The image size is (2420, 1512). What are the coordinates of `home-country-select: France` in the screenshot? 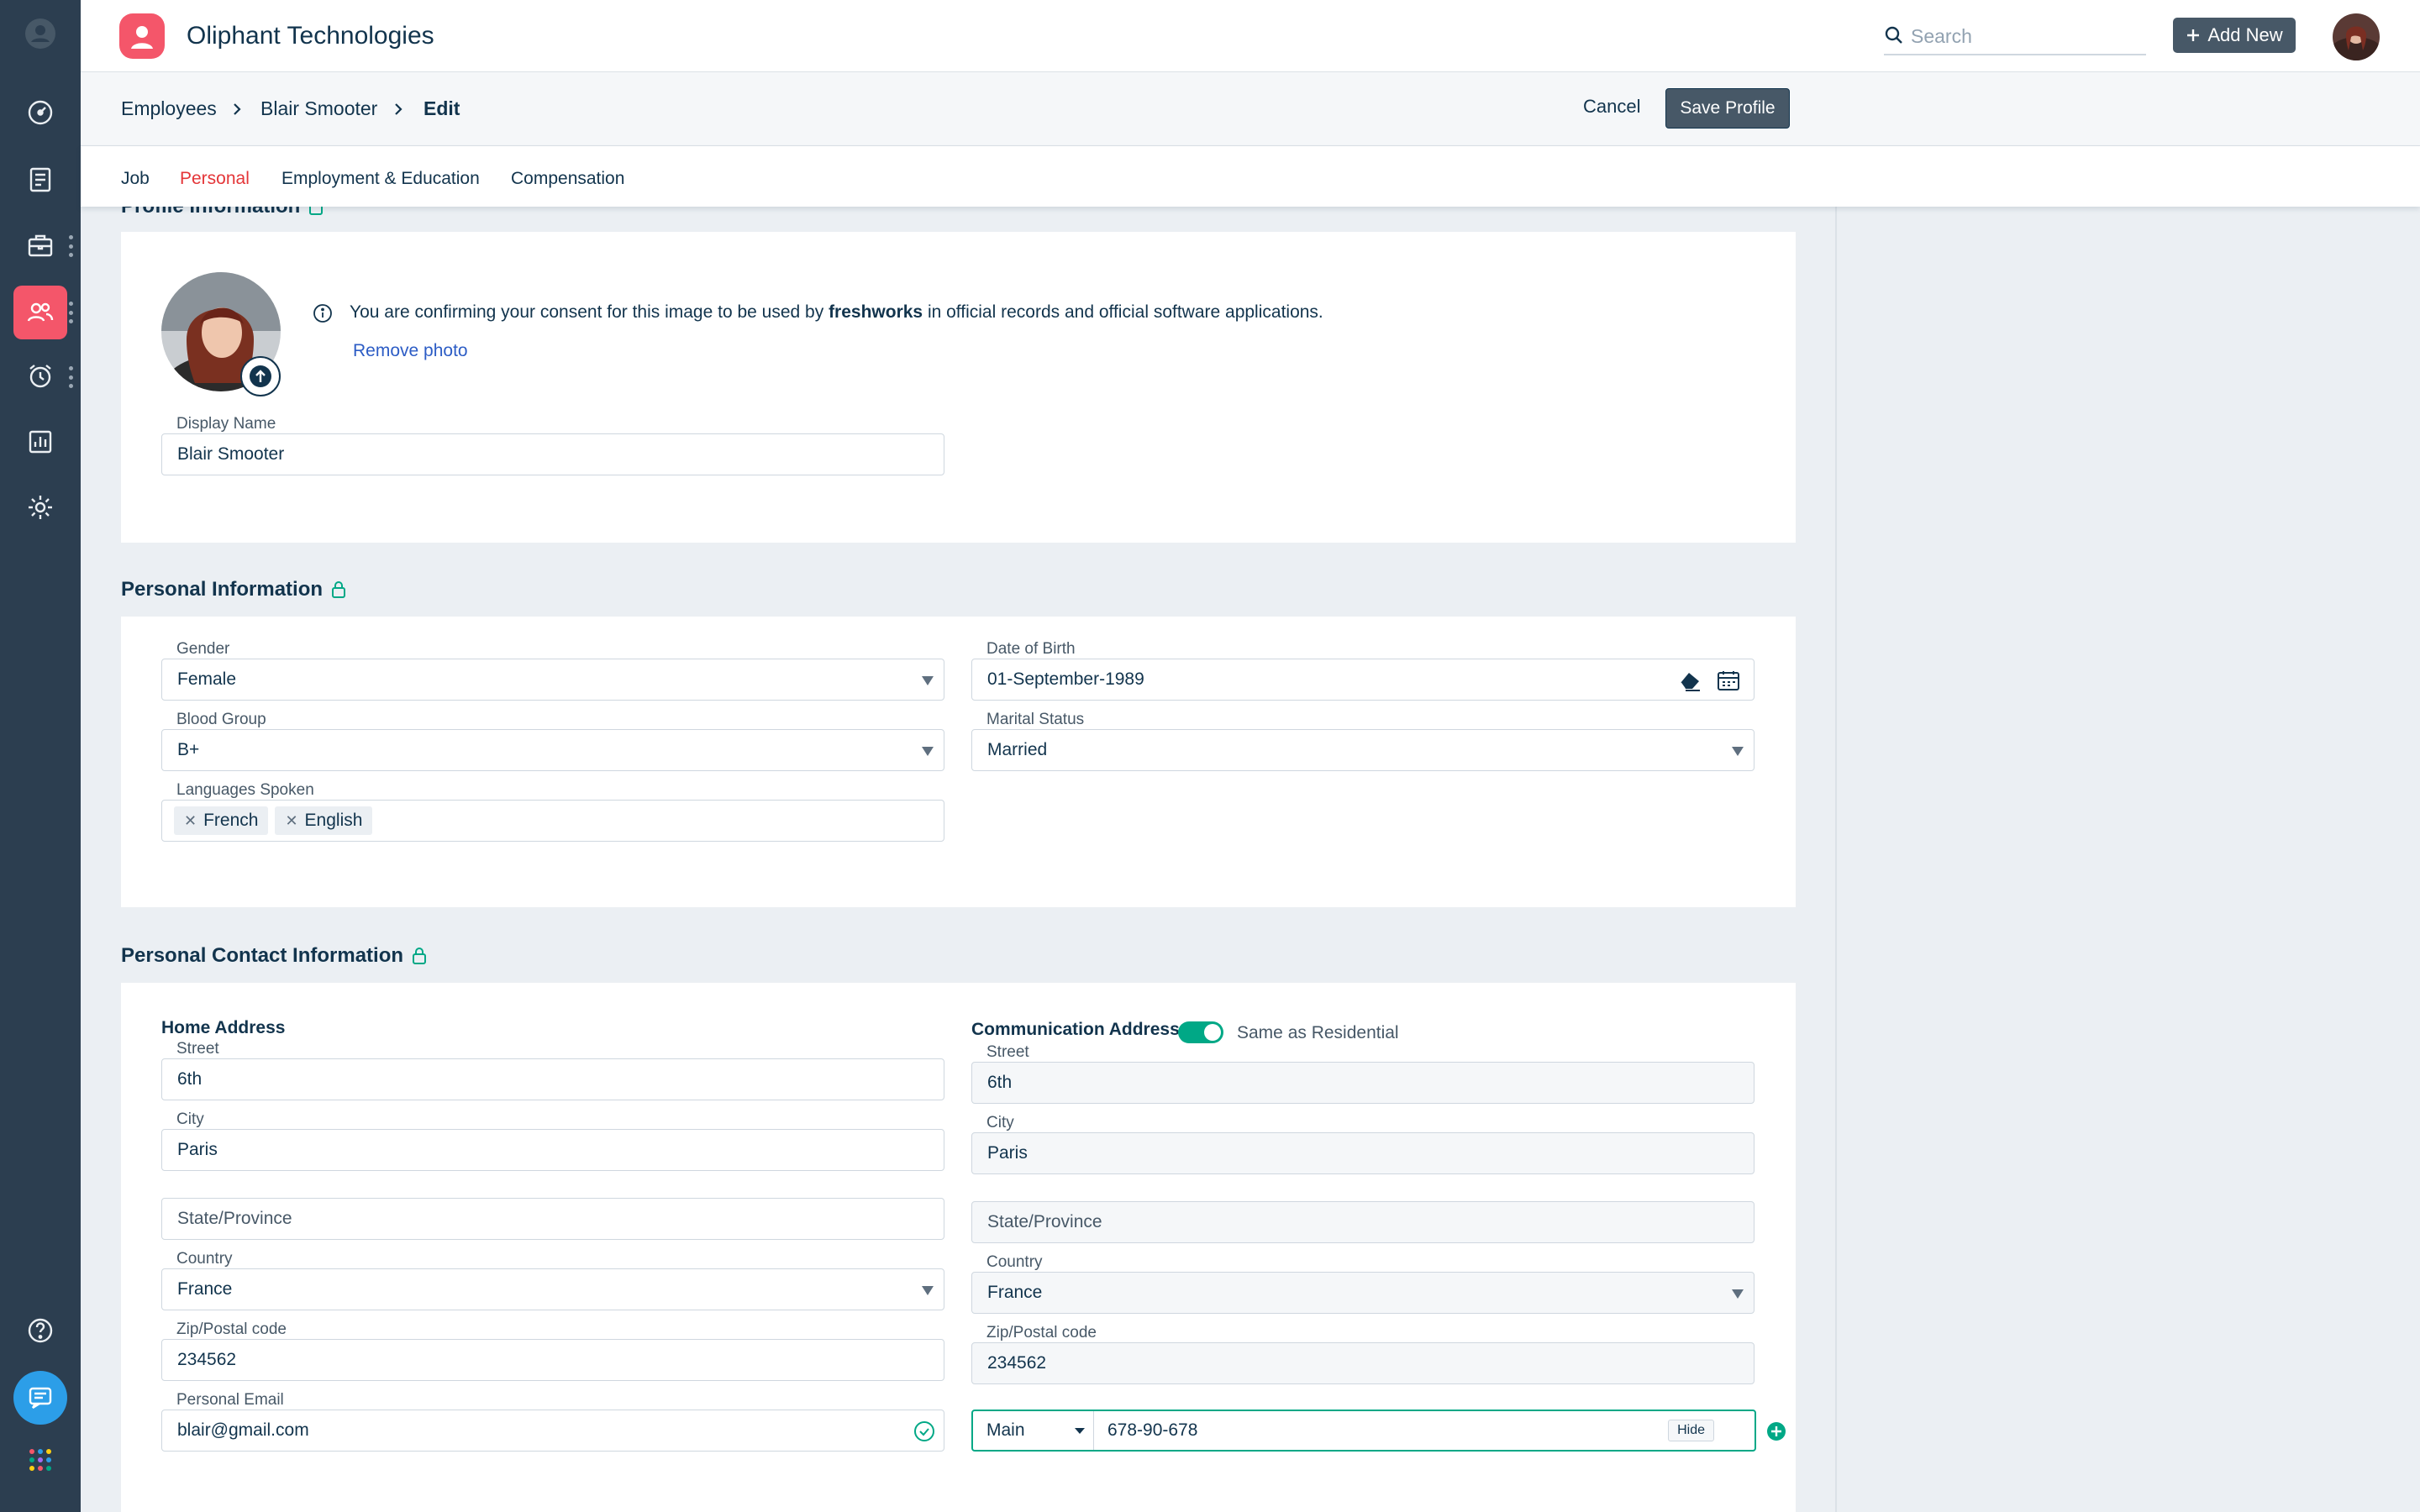 It's located at (552, 1289).